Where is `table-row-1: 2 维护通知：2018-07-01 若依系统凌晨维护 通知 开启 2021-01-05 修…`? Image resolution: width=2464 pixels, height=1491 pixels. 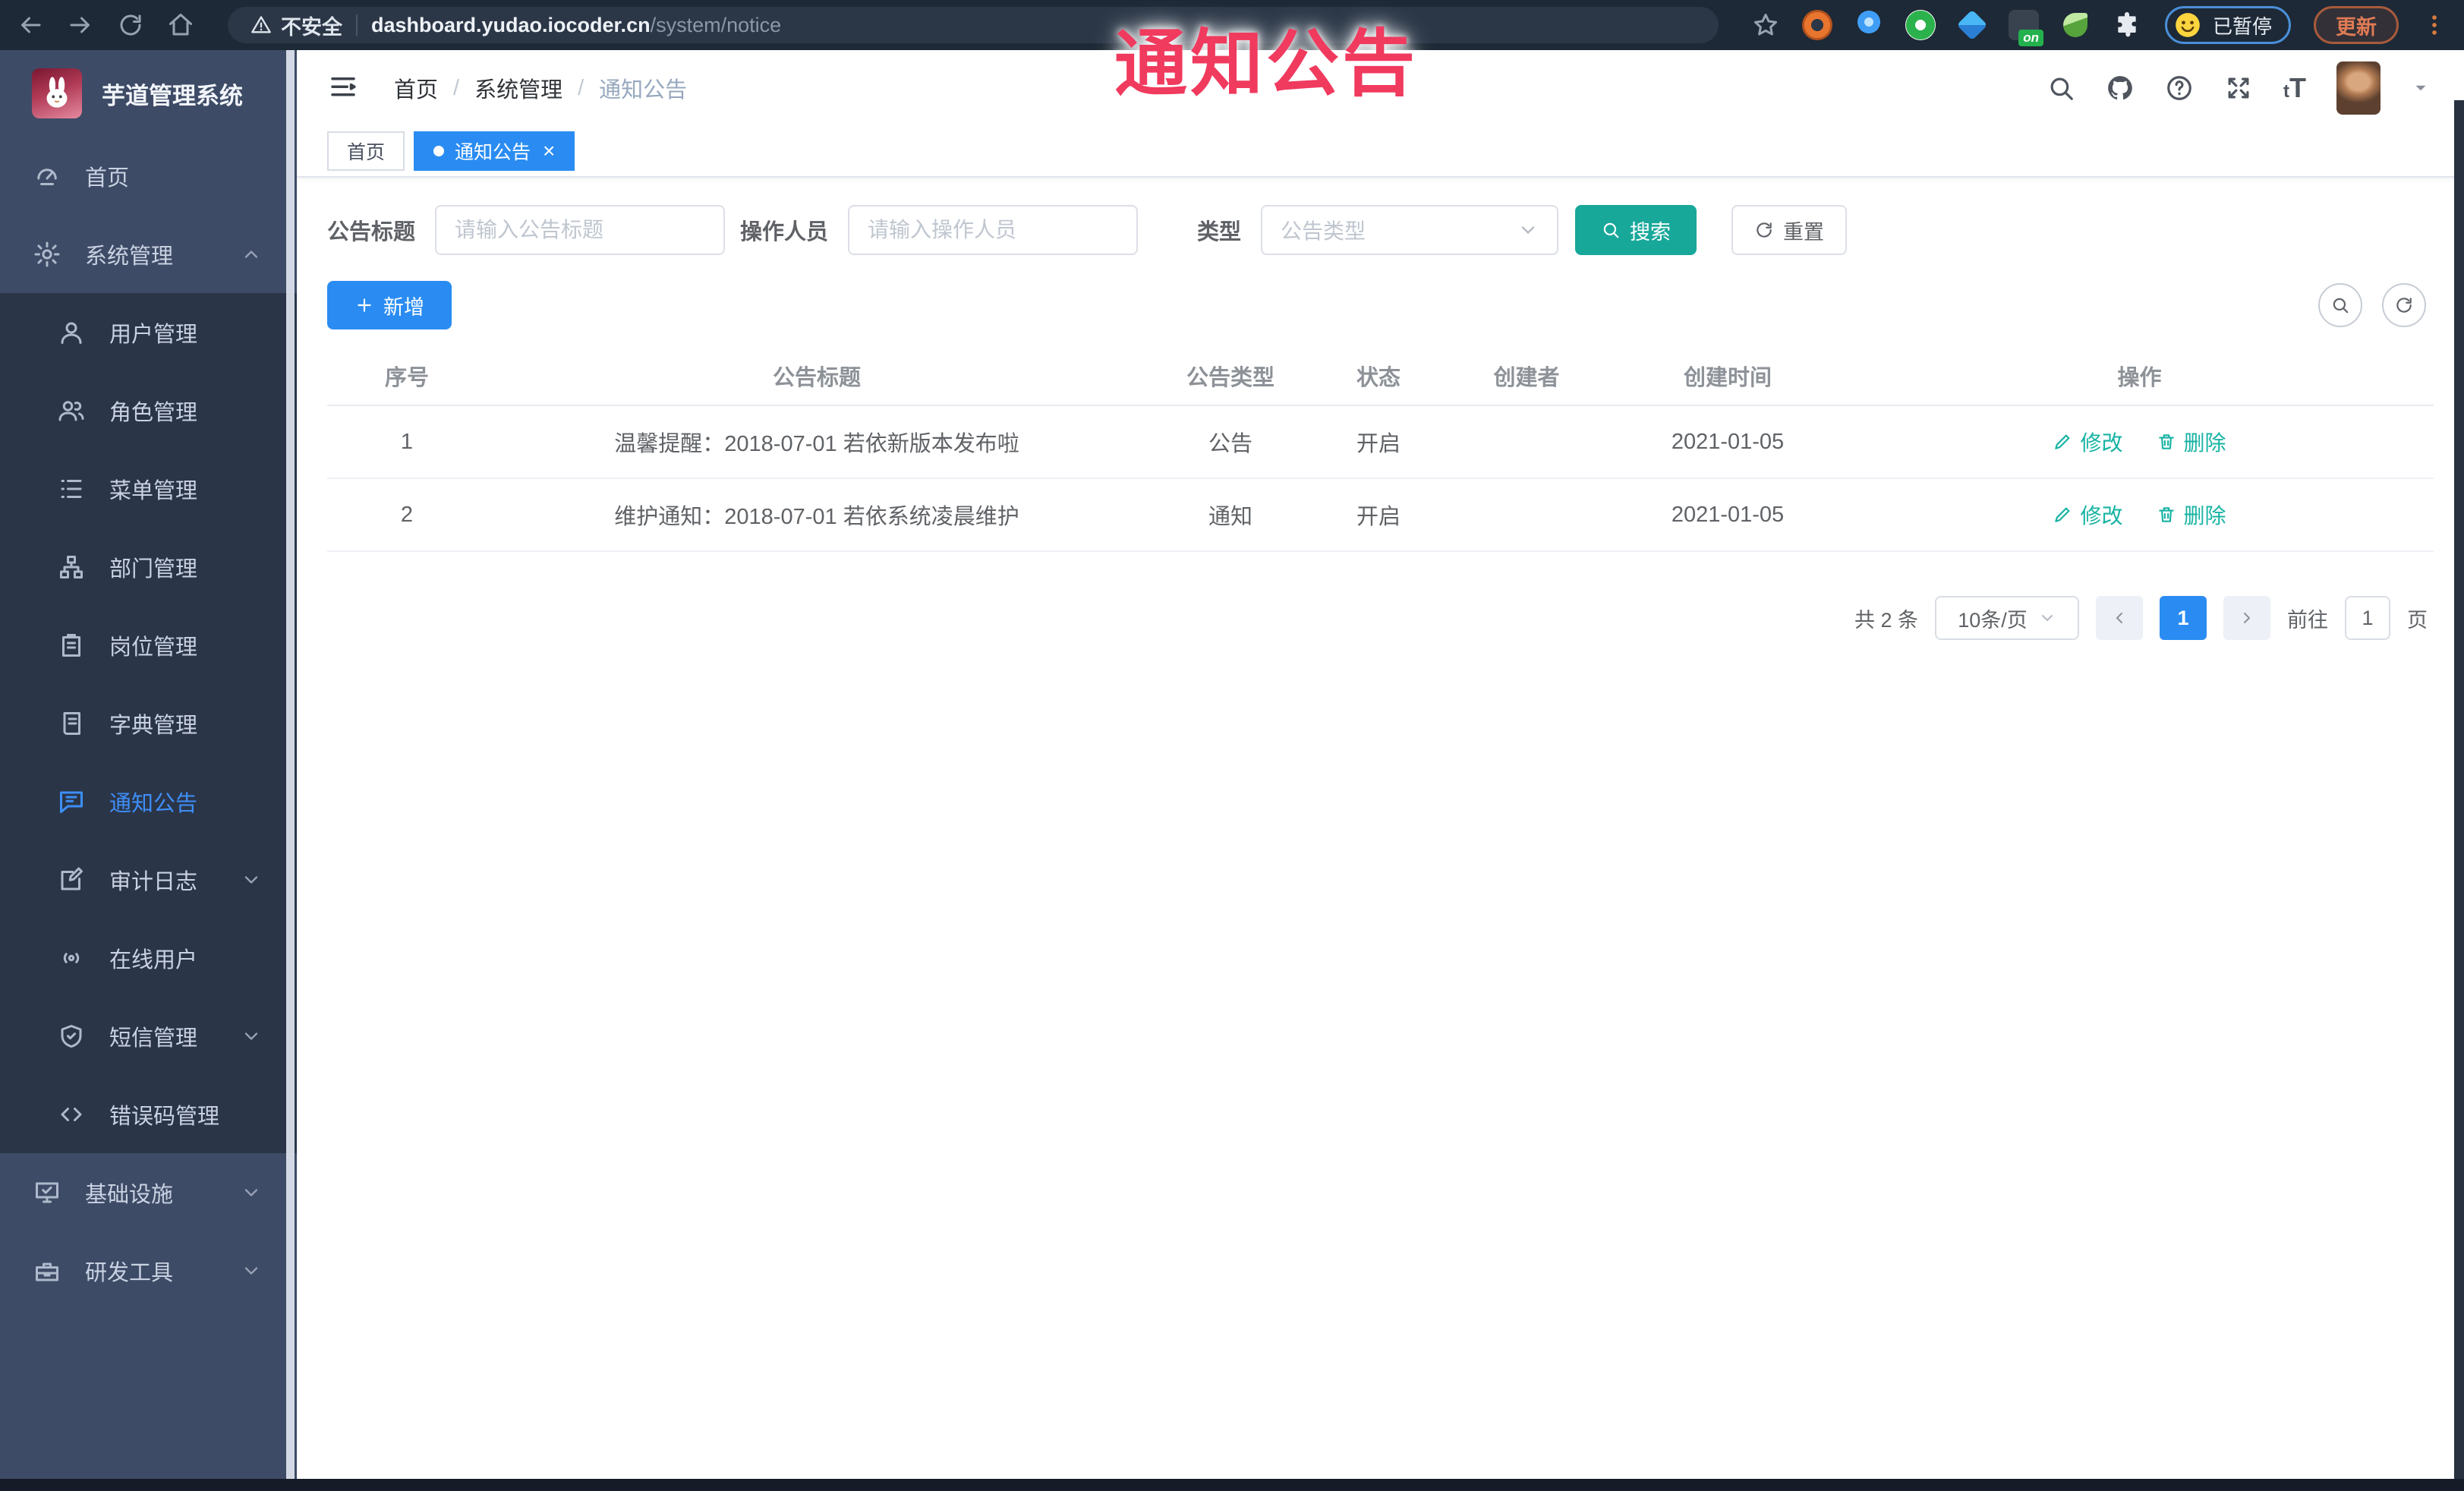
table-row-1: 2 维护通知：2018-07-01 若依系统凌晨维护 通知 开启 2021-01-05 修… is located at coordinates (1381, 515).